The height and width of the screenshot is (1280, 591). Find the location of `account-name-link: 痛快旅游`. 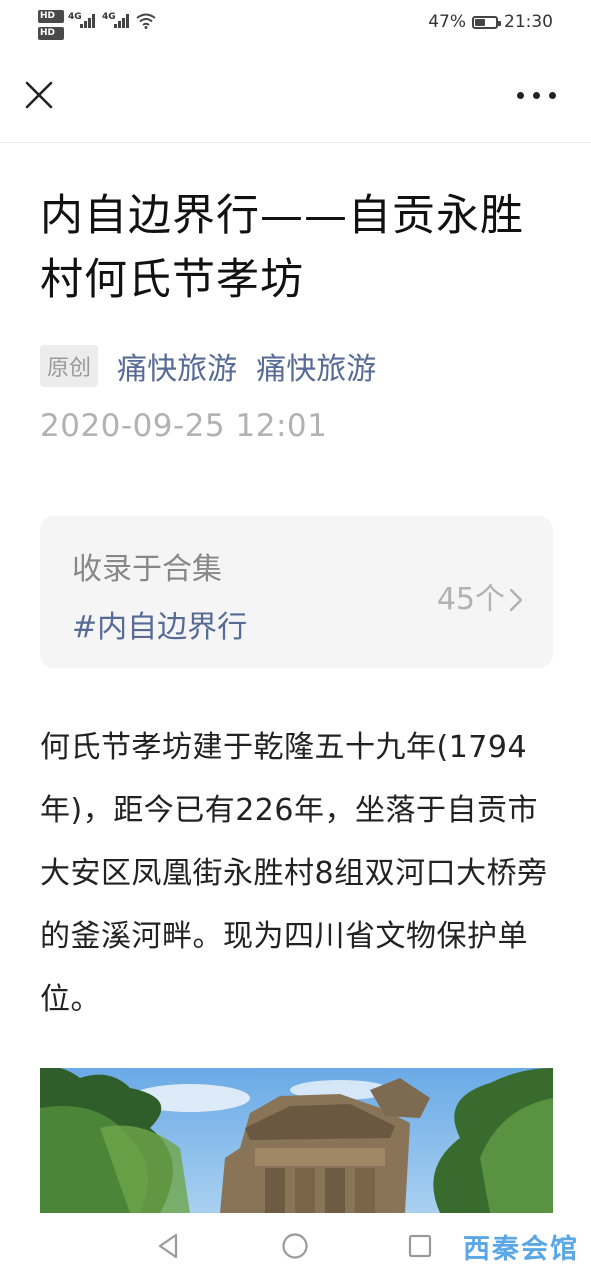

account-name-link: 痛快旅游 is located at coordinates (316, 366).